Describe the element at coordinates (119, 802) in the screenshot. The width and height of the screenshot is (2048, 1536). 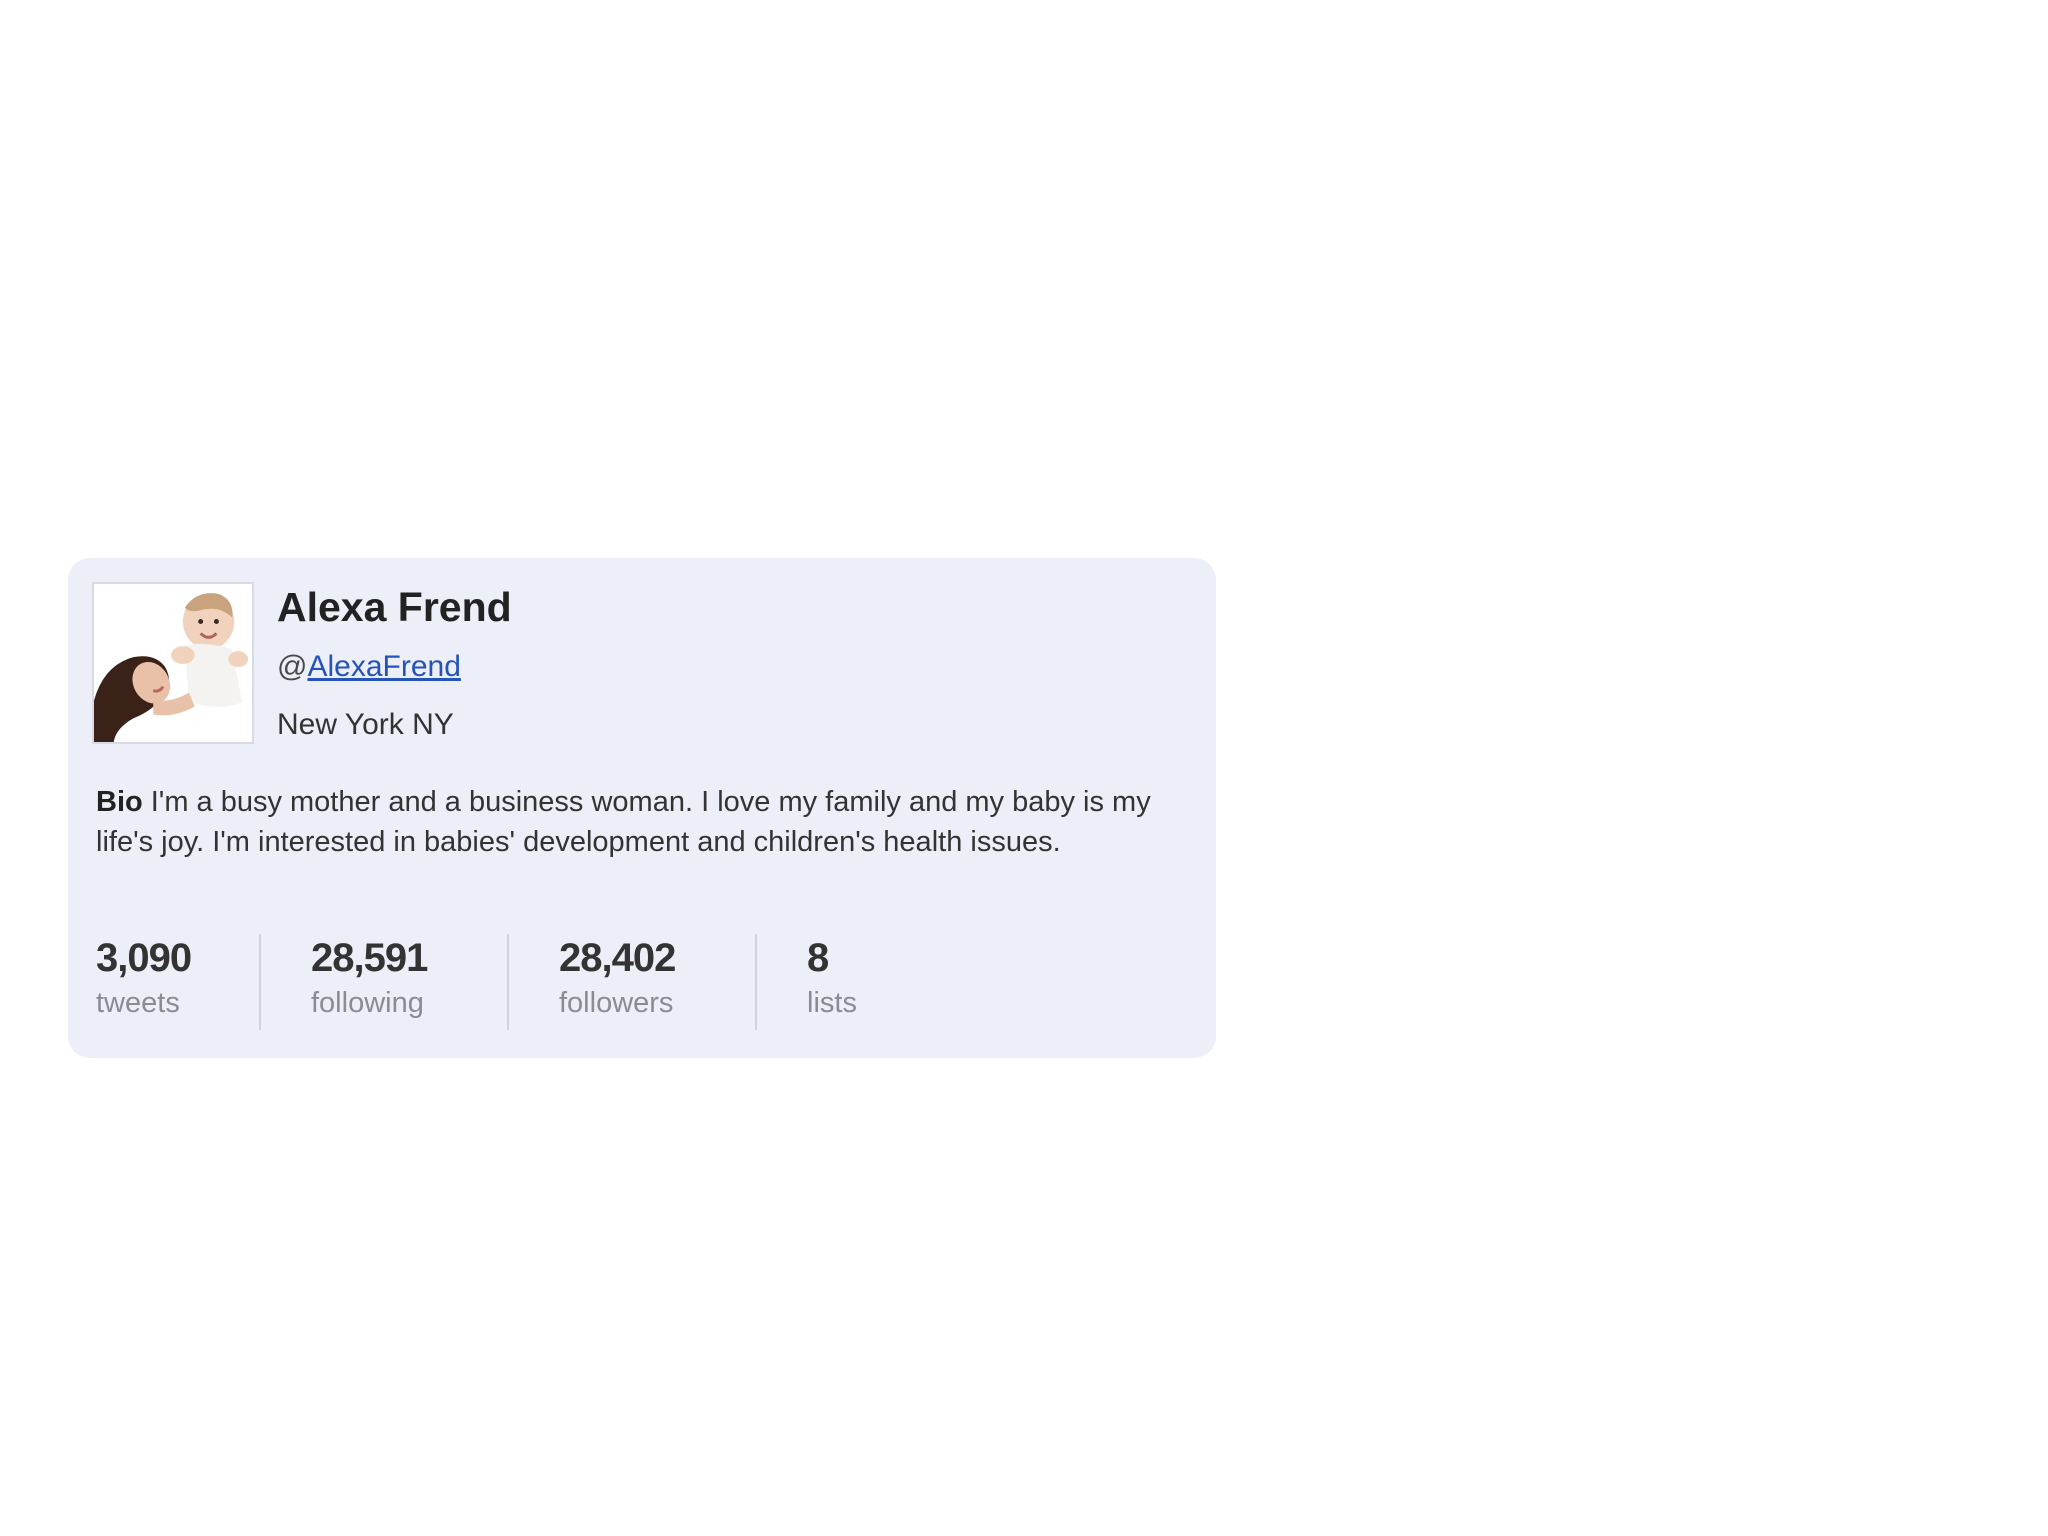
I see `bio-label: Bio` at that location.